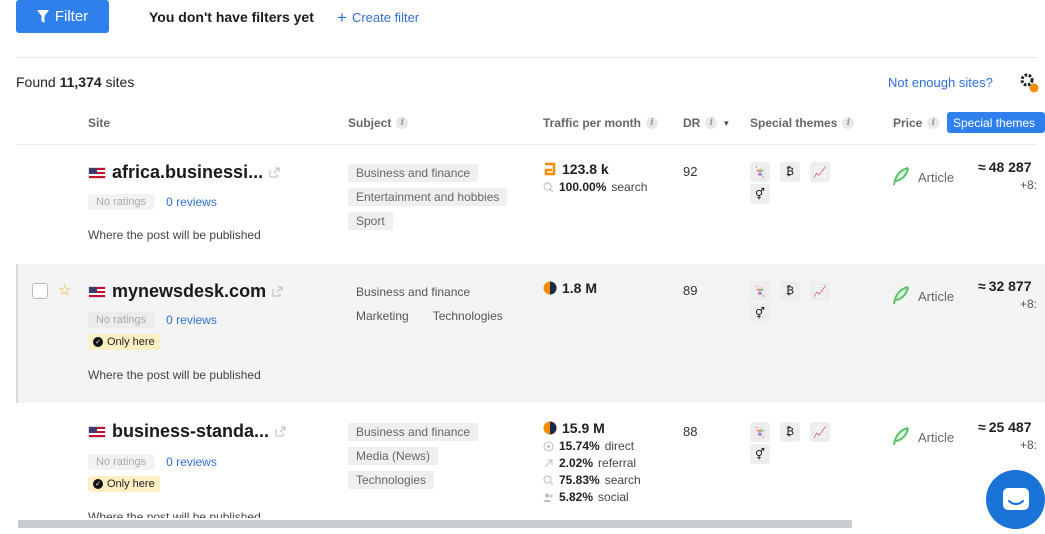  Describe the element at coordinates (982, 427) in the screenshot. I see `chevrons-up-icon: ≈` at that location.